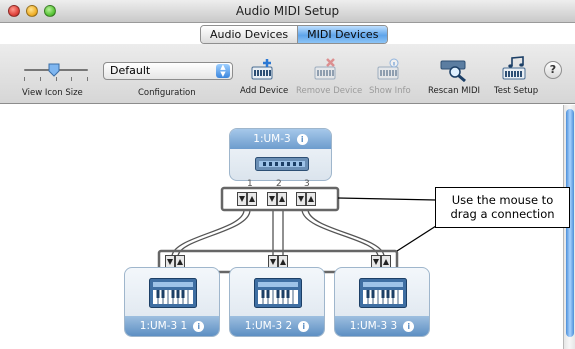  I want to click on callout-pointer-lower, so click(416, 238).